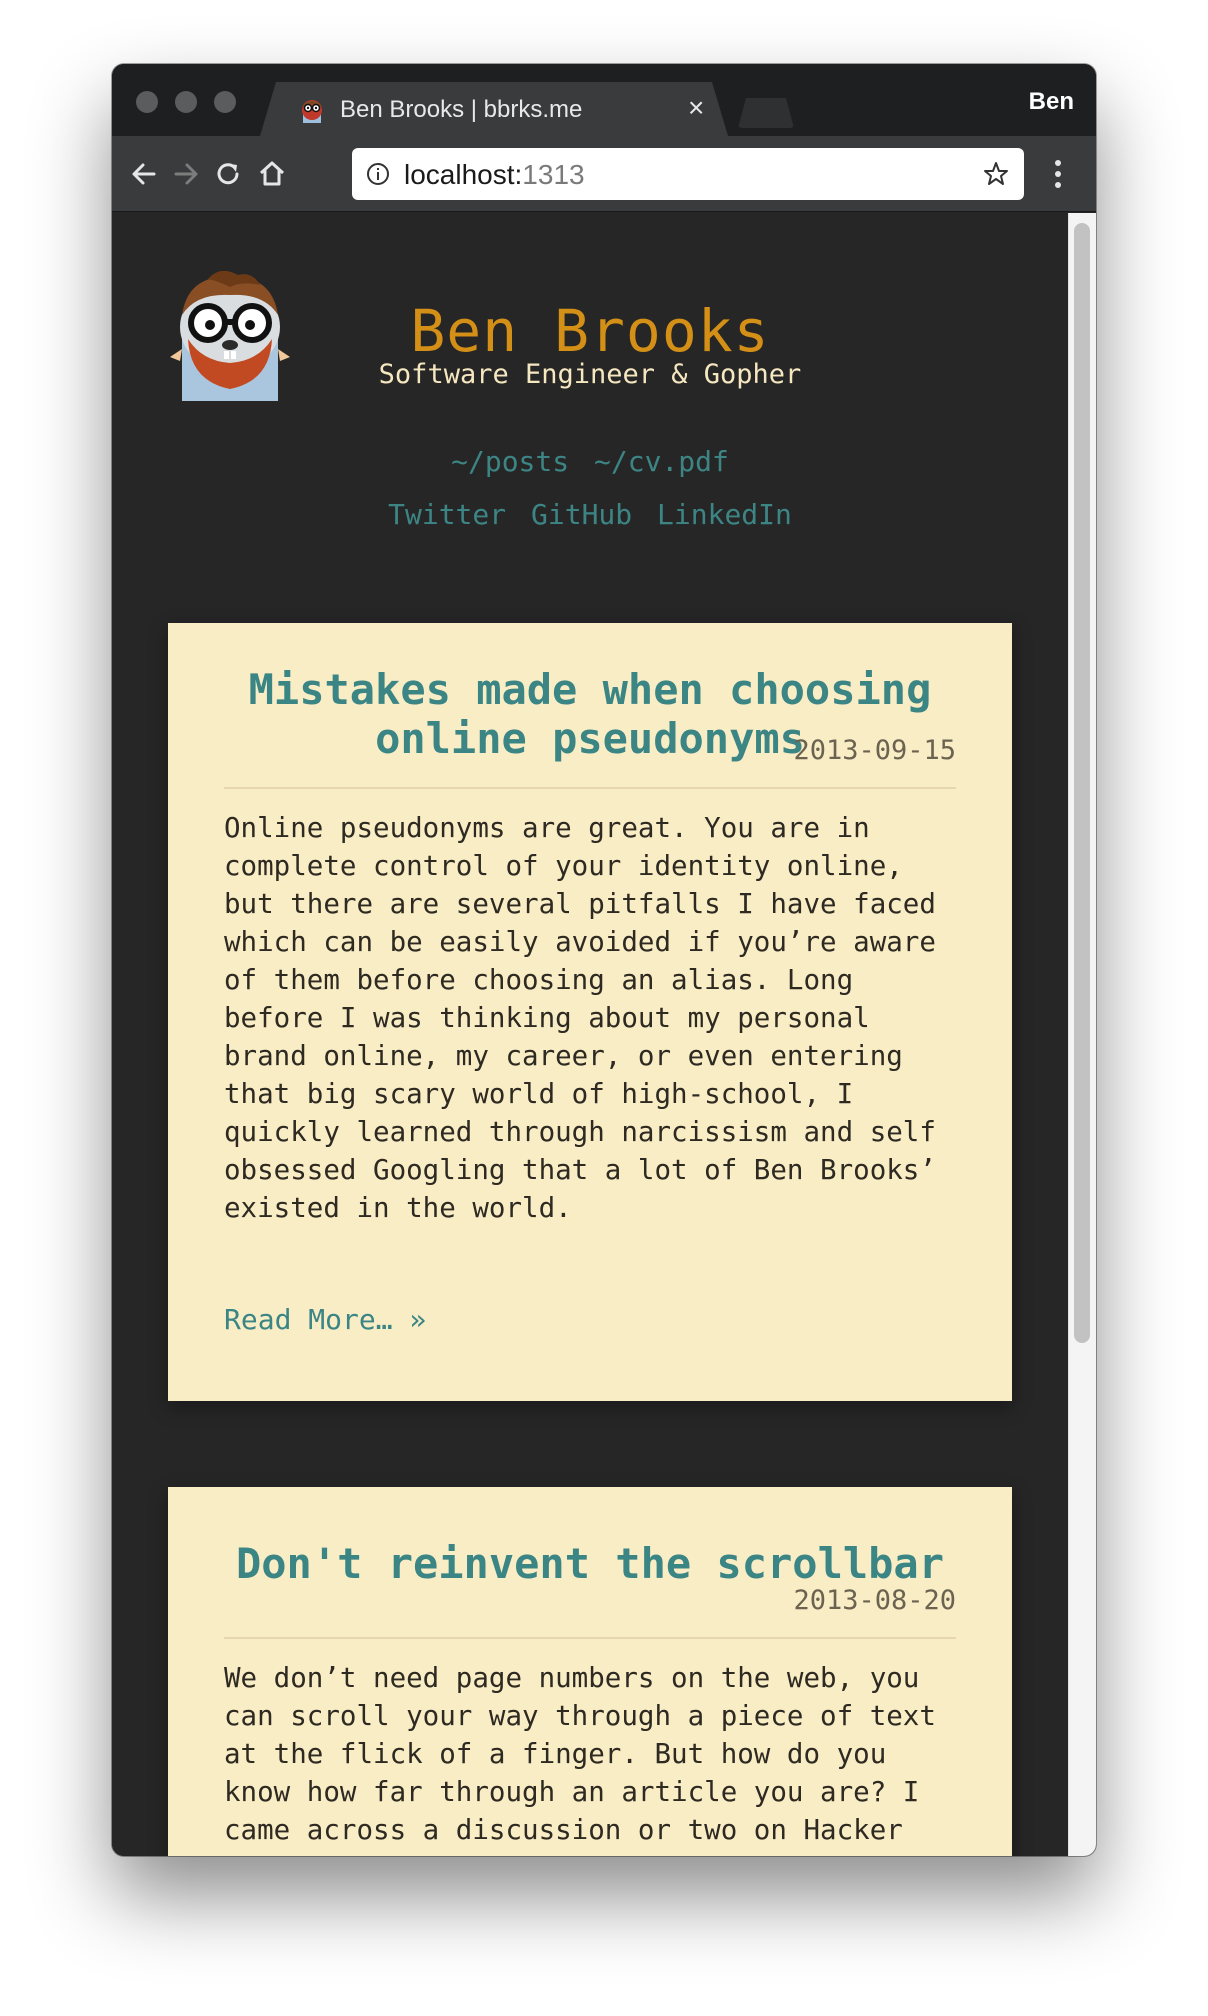  I want to click on address-bar: localhost:1313, so click(688, 174).